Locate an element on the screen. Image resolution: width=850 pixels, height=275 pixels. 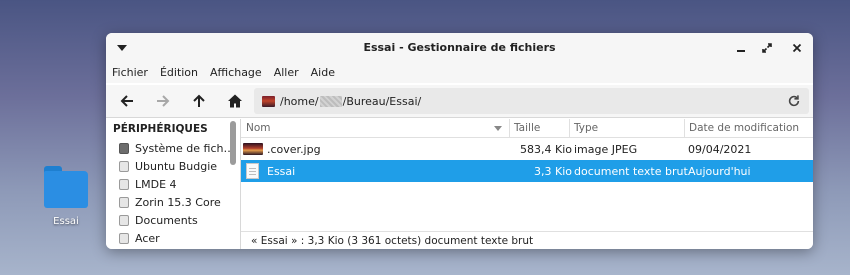
maximize-icon is located at coordinates (767, 48).